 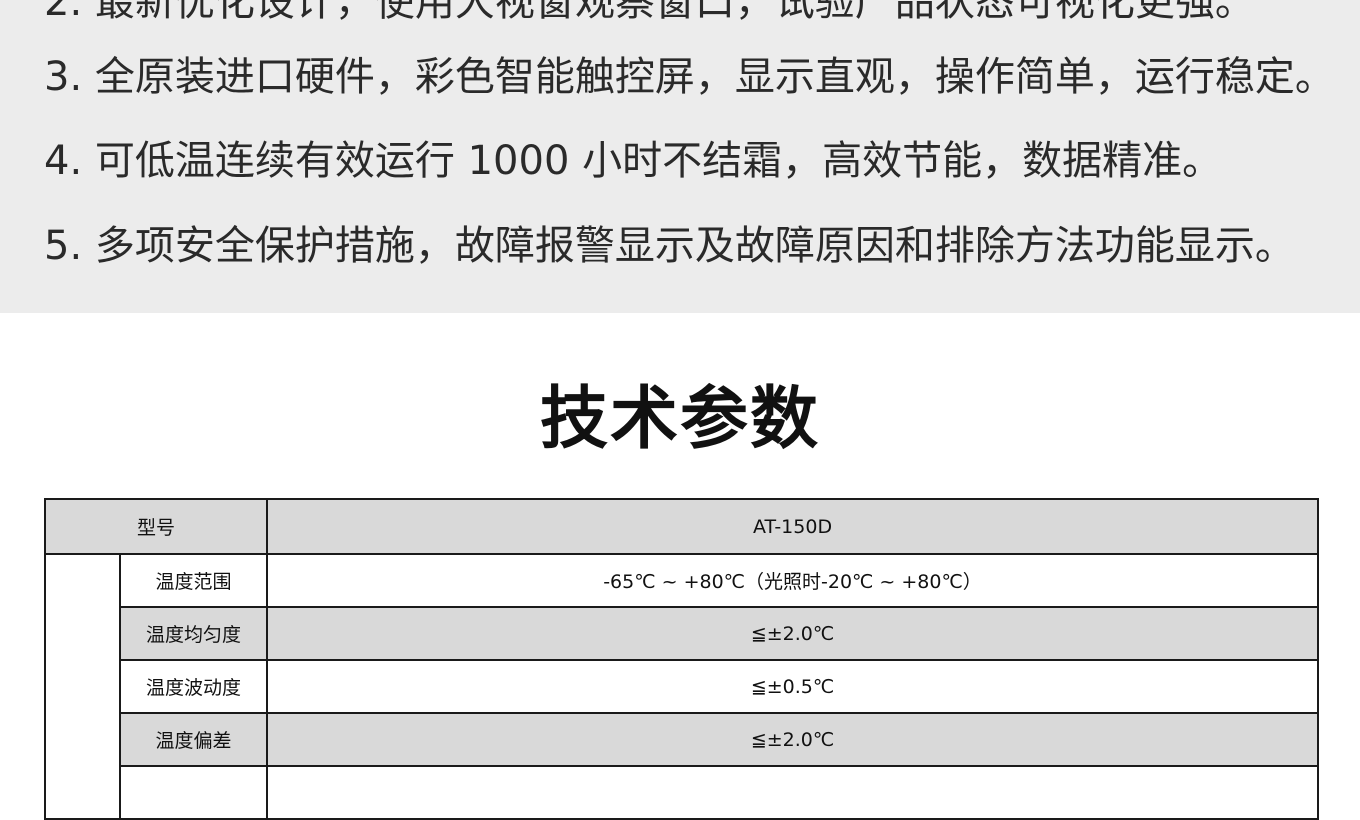 What do you see at coordinates (793, 526) in the screenshot?
I see `model-value: AT-150D` at bounding box center [793, 526].